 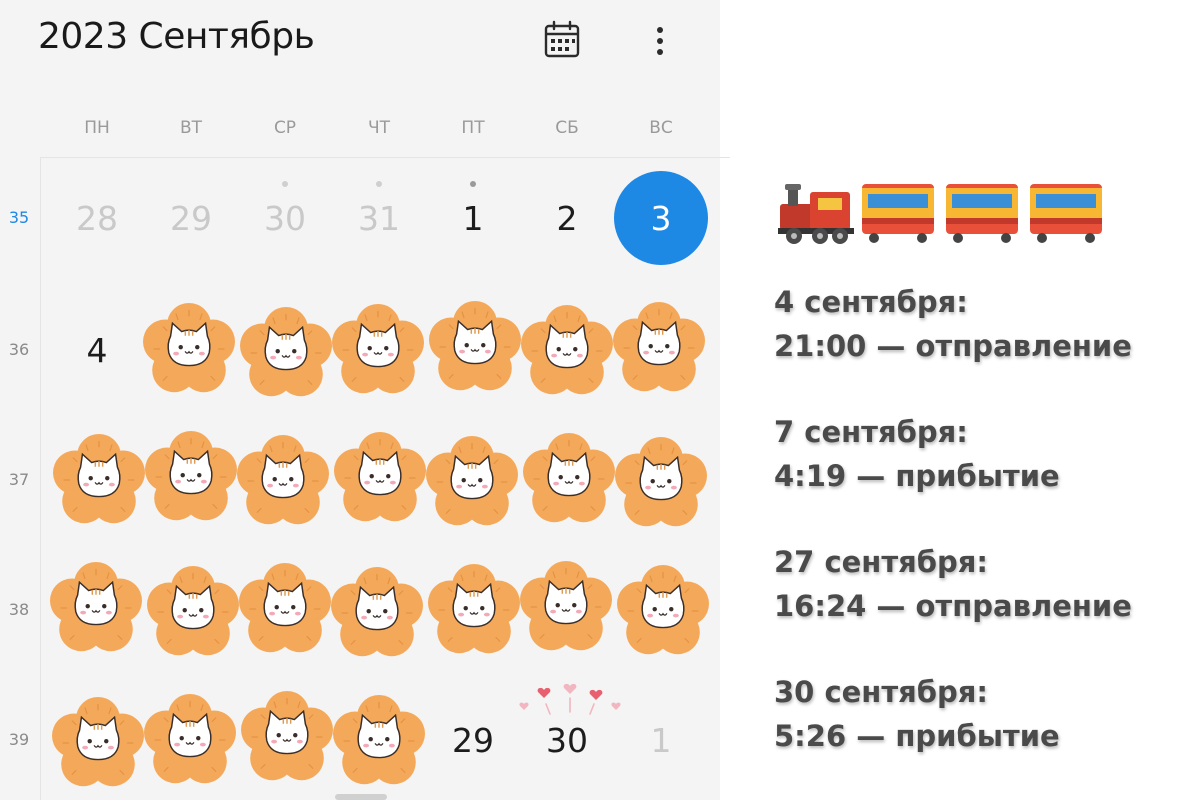 What do you see at coordinates (881, 562) in the screenshot?
I see `schedule-date: 27 сентября:` at bounding box center [881, 562].